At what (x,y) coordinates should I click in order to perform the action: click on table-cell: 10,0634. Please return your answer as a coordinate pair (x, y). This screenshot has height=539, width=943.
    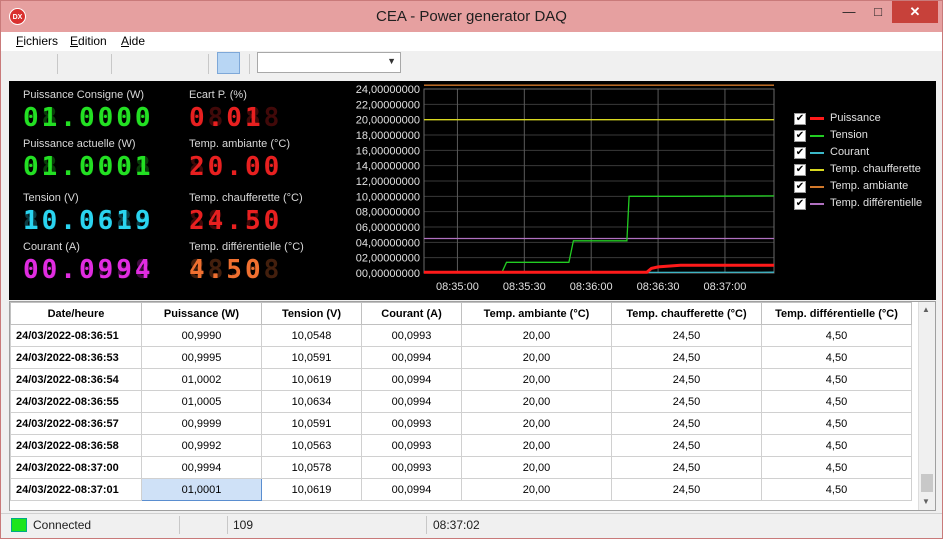
    Looking at the image, I should click on (311, 401).